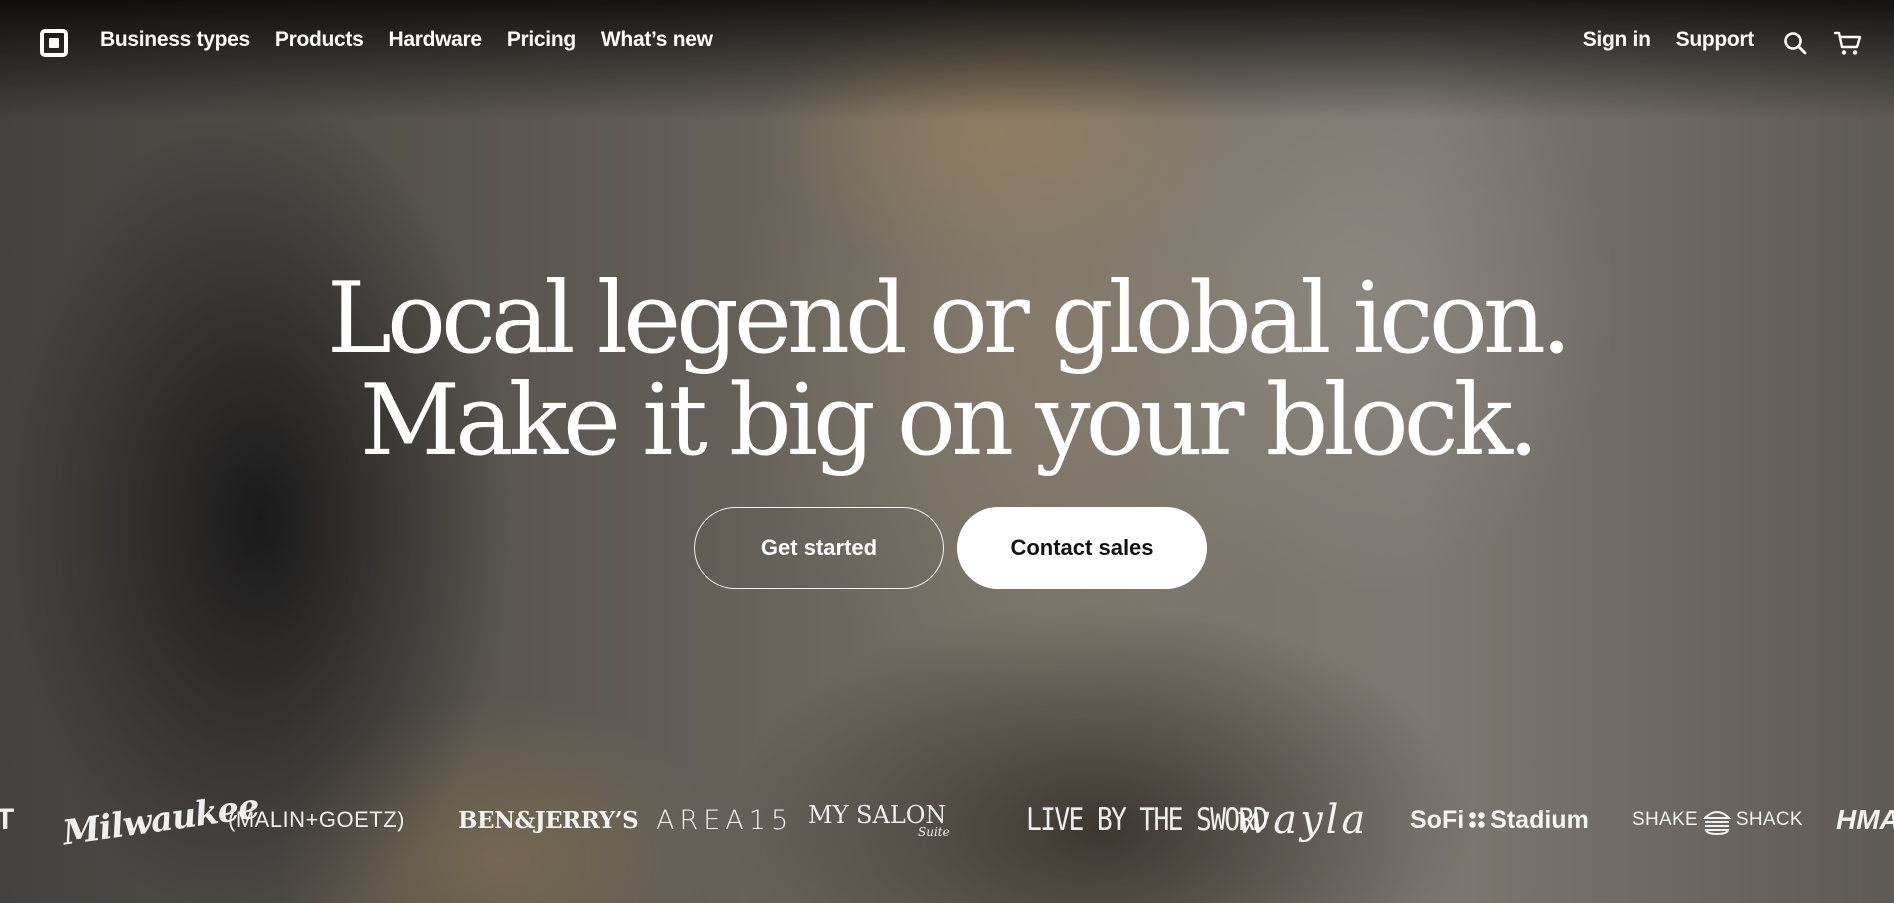 The image size is (1894, 903). What do you see at coordinates (548, 820) in the screenshot?
I see `ben-jerrys-logo: BEN&JERRY’S` at bounding box center [548, 820].